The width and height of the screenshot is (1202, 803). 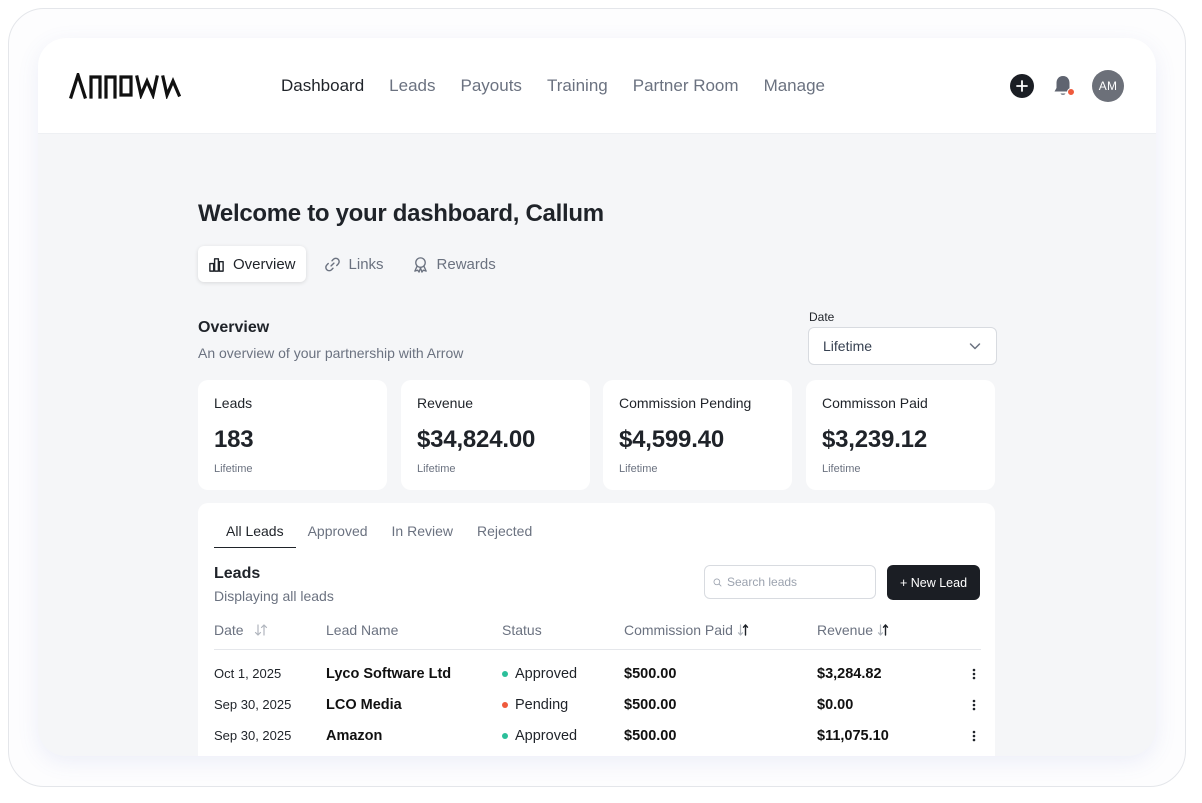 I want to click on nav-actions: AM, so click(x=1067, y=86).